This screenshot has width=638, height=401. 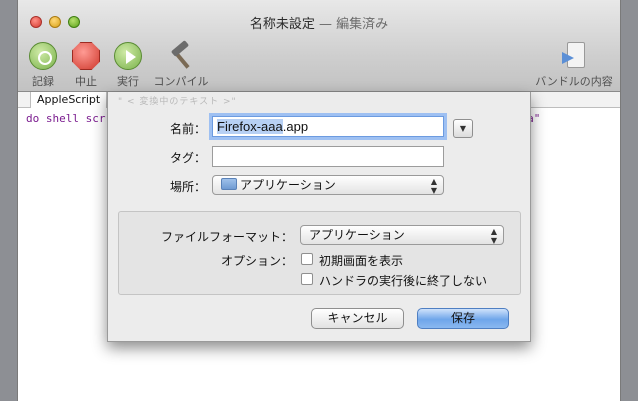 What do you see at coordinates (43, 56) in the screenshot?
I see `record-icon` at bounding box center [43, 56].